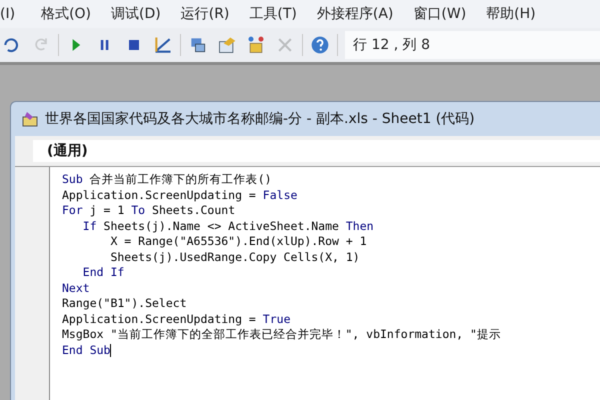 The height and width of the screenshot is (400, 600). What do you see at coordinates (227, 45) in the screenshot?
I see `card-icon` at bounding box center [227, 45].